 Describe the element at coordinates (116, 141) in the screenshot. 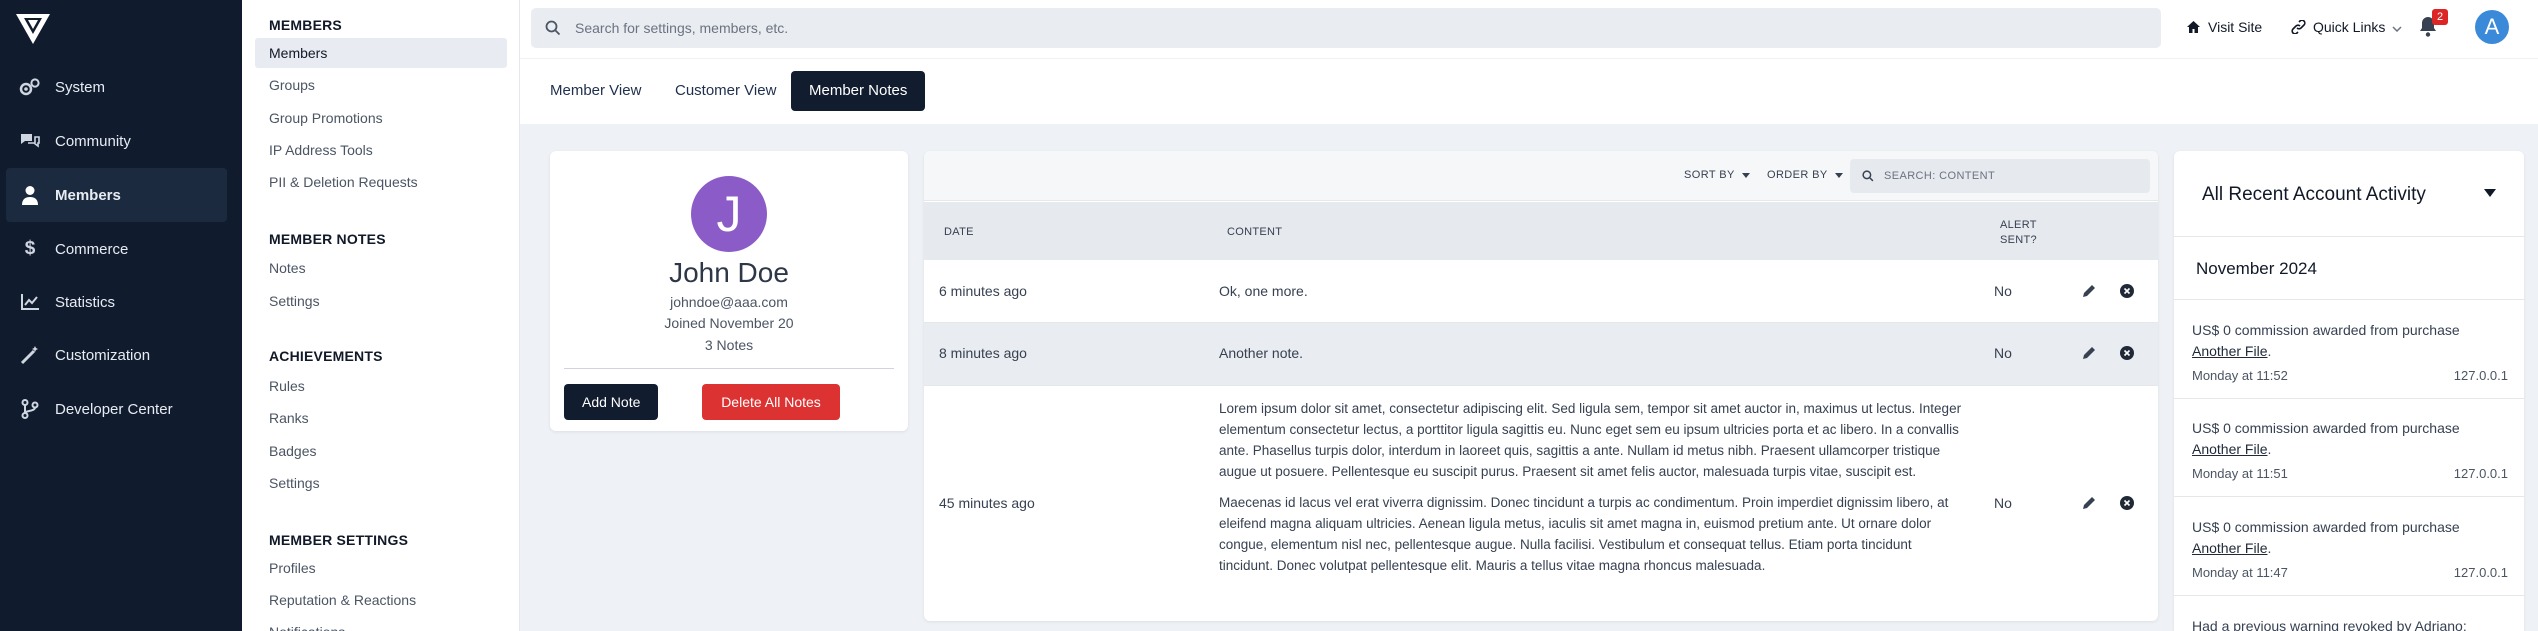

I see `nav-item-community: Community` at that location.